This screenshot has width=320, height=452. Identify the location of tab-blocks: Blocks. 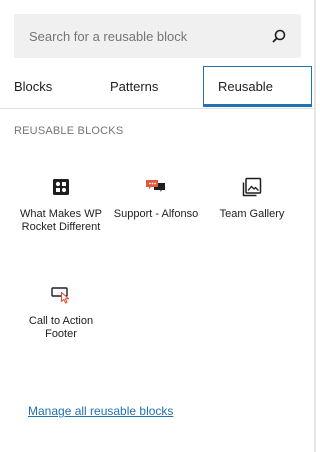
(33, 87).